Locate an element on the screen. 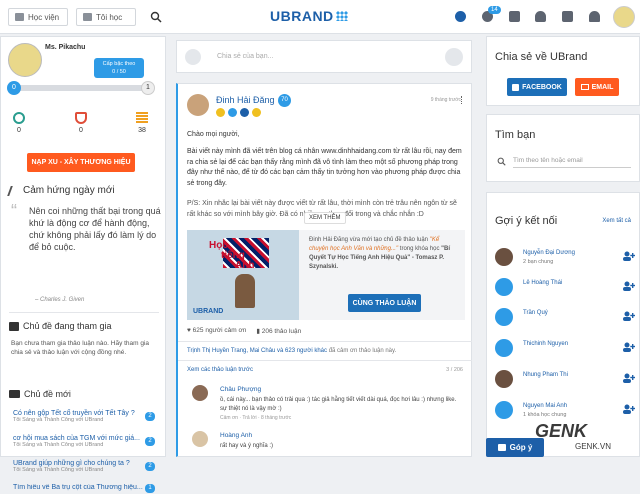  facebook-label: FACEBOOK is located at coordinates (542, 87).